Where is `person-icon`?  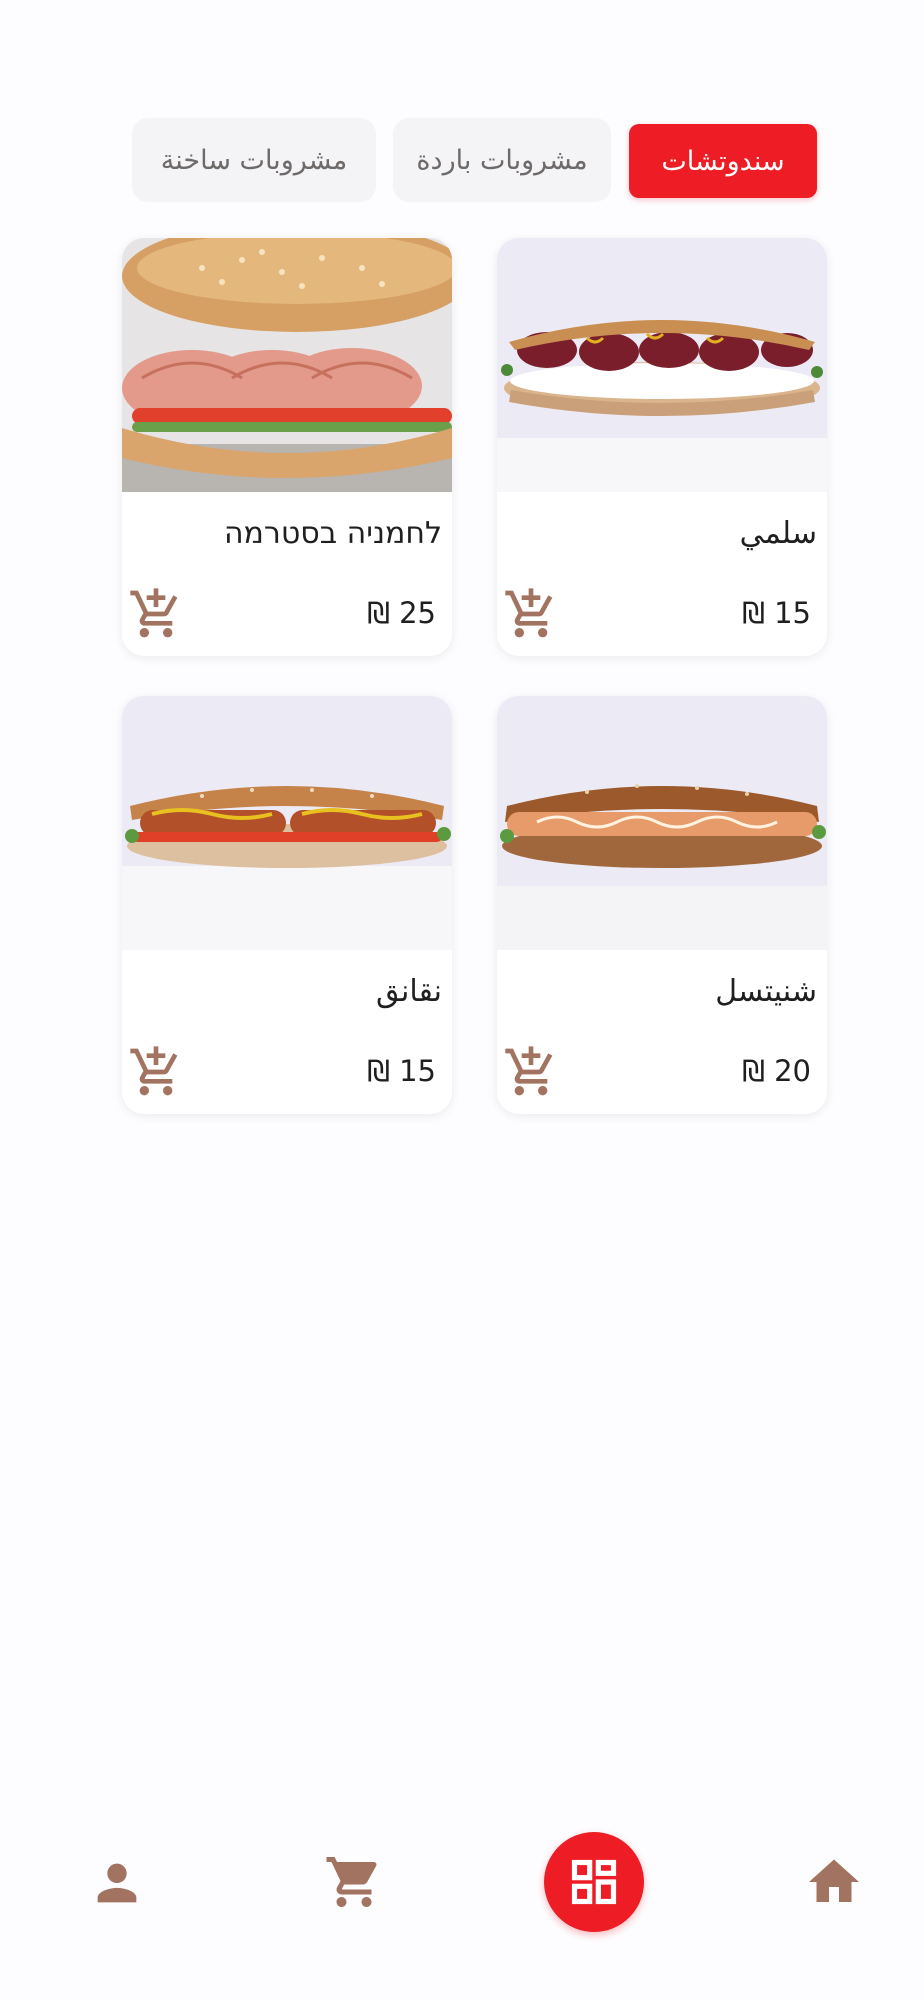
person-icon is located at coordinates (117, 1883).